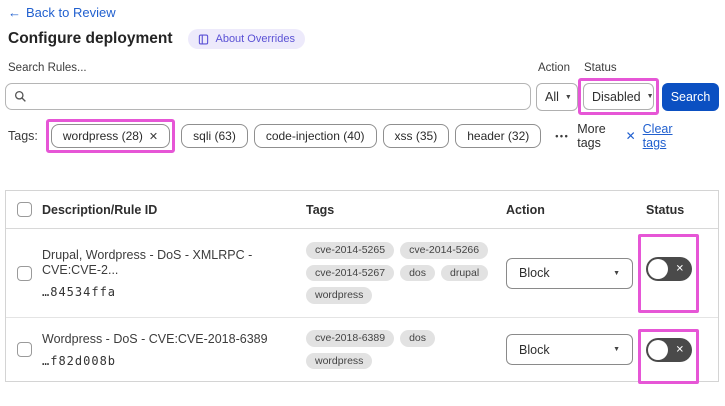  I want to click on rule-tag: drupal, so click(465, 273).